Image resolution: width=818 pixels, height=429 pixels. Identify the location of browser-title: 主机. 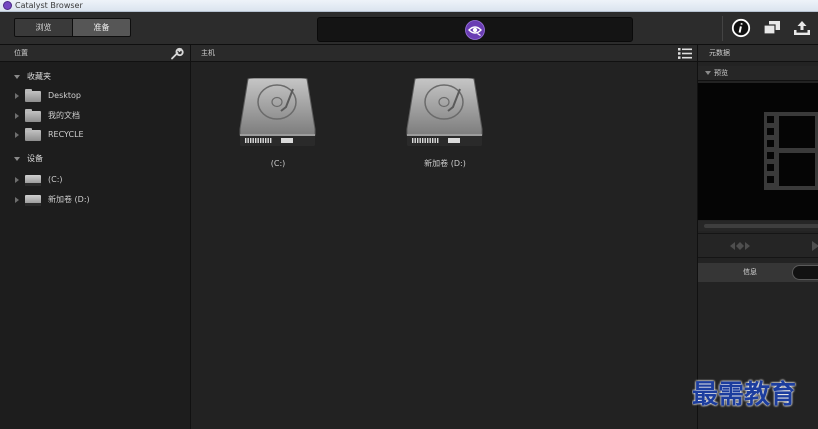
(208, 53).